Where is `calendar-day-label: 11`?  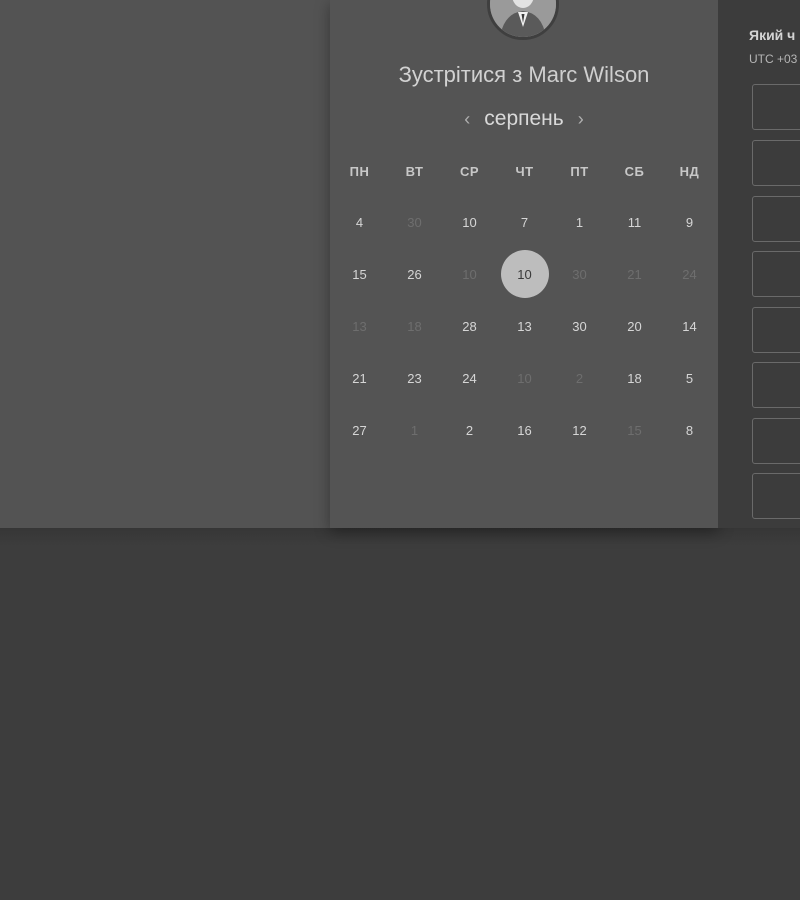 calendar-day-label: 11 is located at coordinates (634, 222).